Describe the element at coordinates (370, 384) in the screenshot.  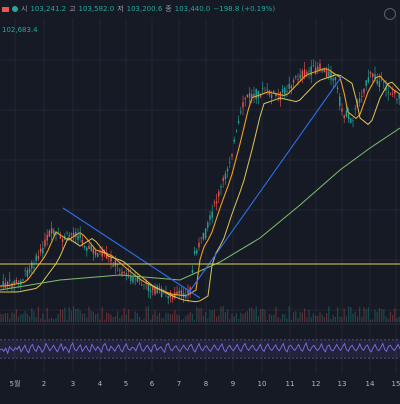
I see `x-tick-label: 14` at that location.